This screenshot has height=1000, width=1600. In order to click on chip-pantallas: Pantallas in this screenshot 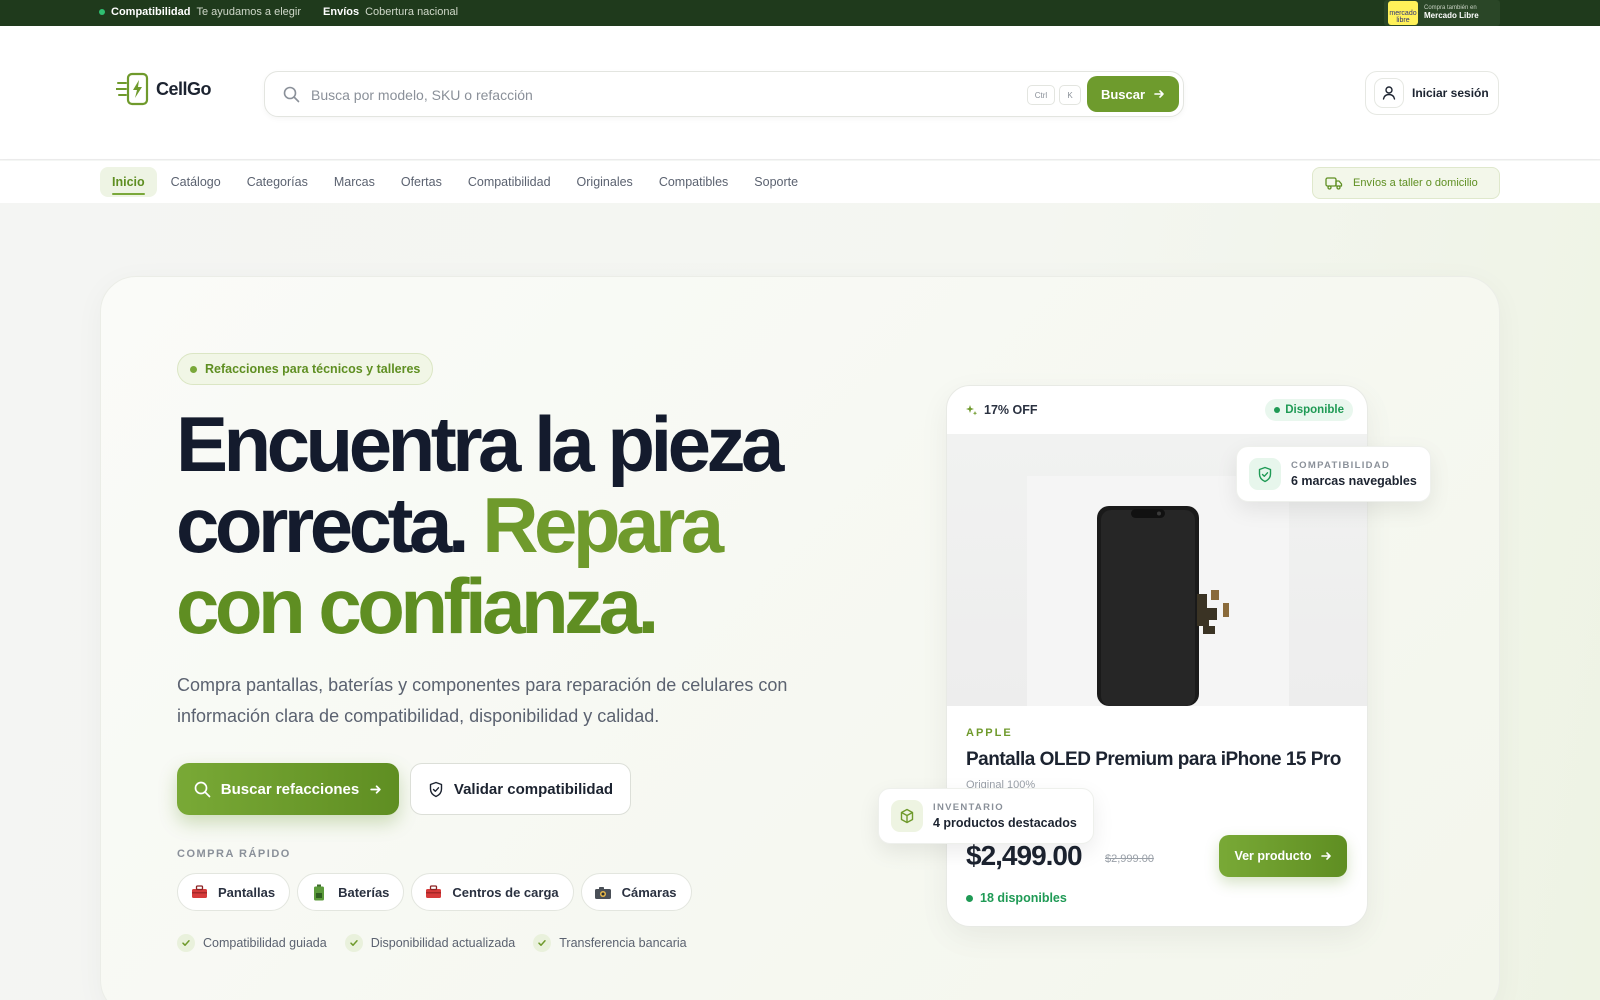, I will do `click(234, 892)`.